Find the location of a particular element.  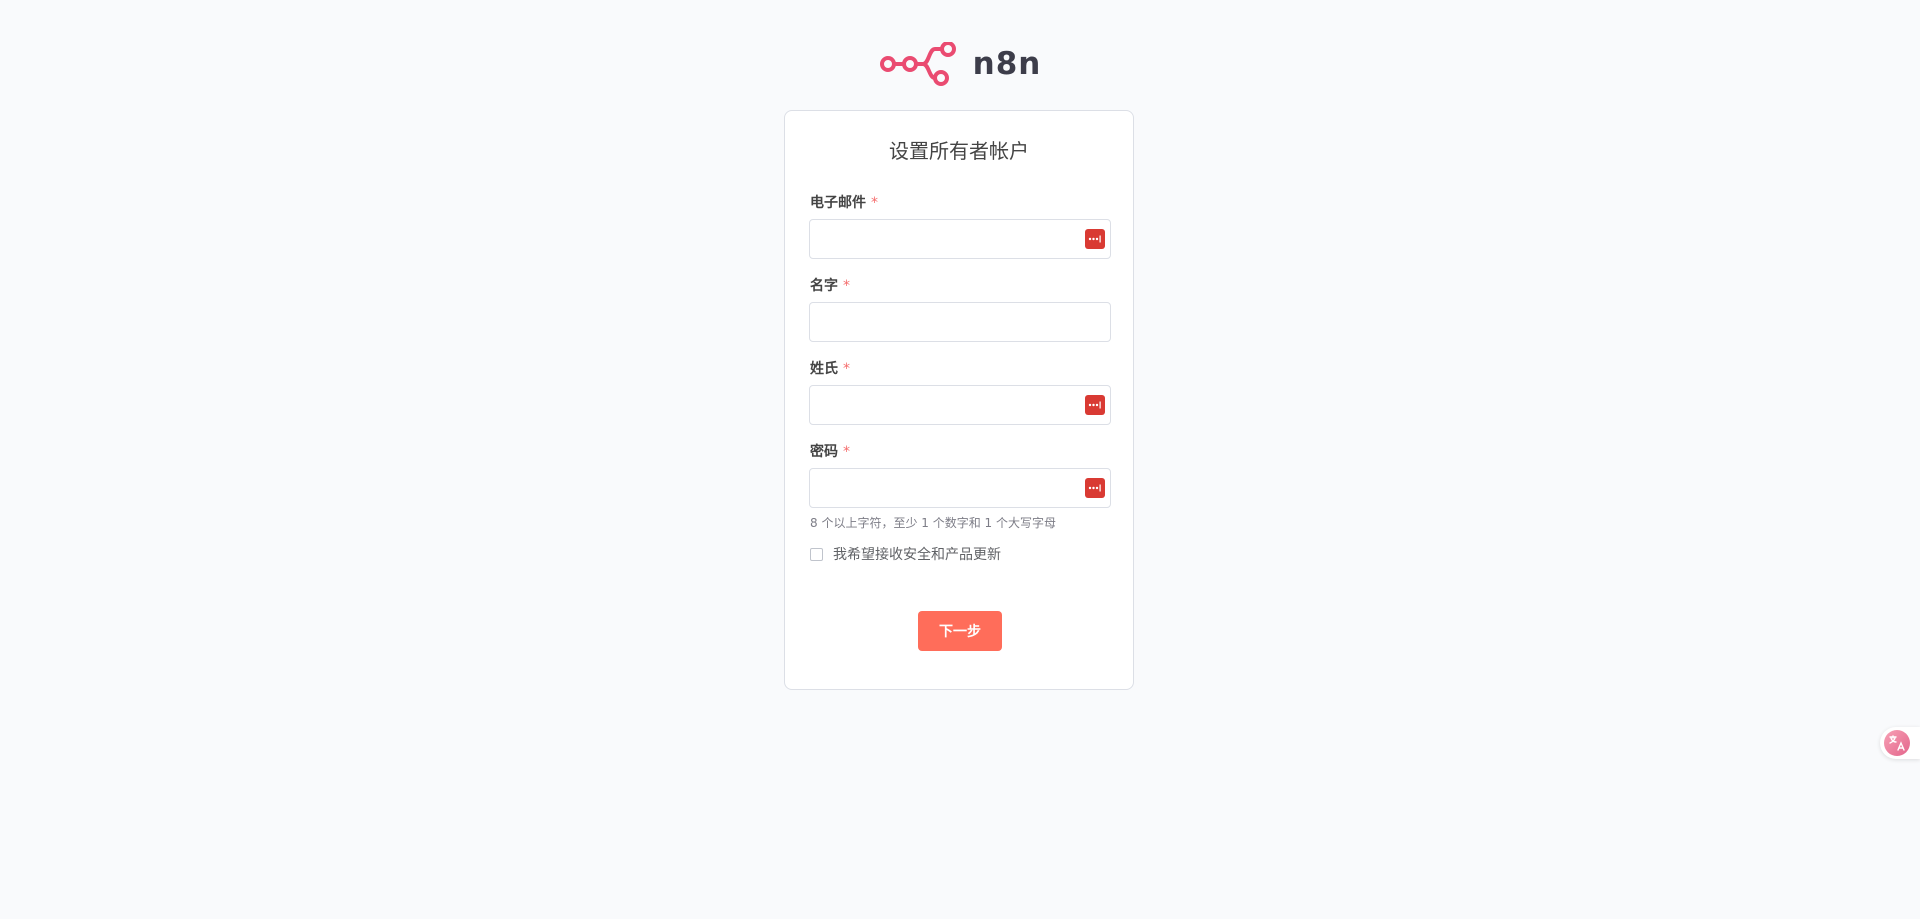

first-name-label-text: 名字 is located at coordinates (824, 286).